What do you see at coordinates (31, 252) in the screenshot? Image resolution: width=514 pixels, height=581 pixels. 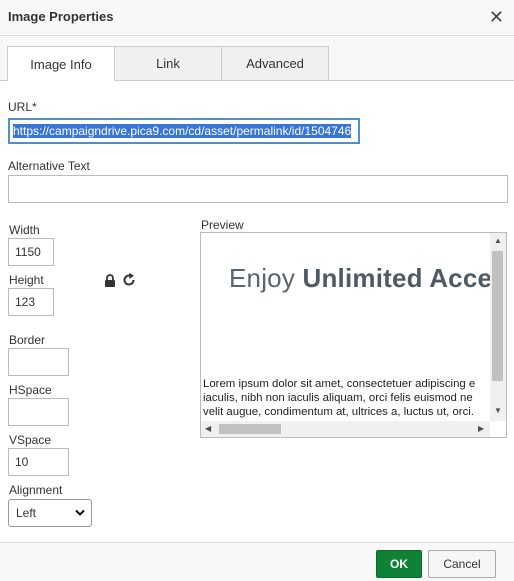 I see `width-input: 1150` at bounding box center [31, 252].